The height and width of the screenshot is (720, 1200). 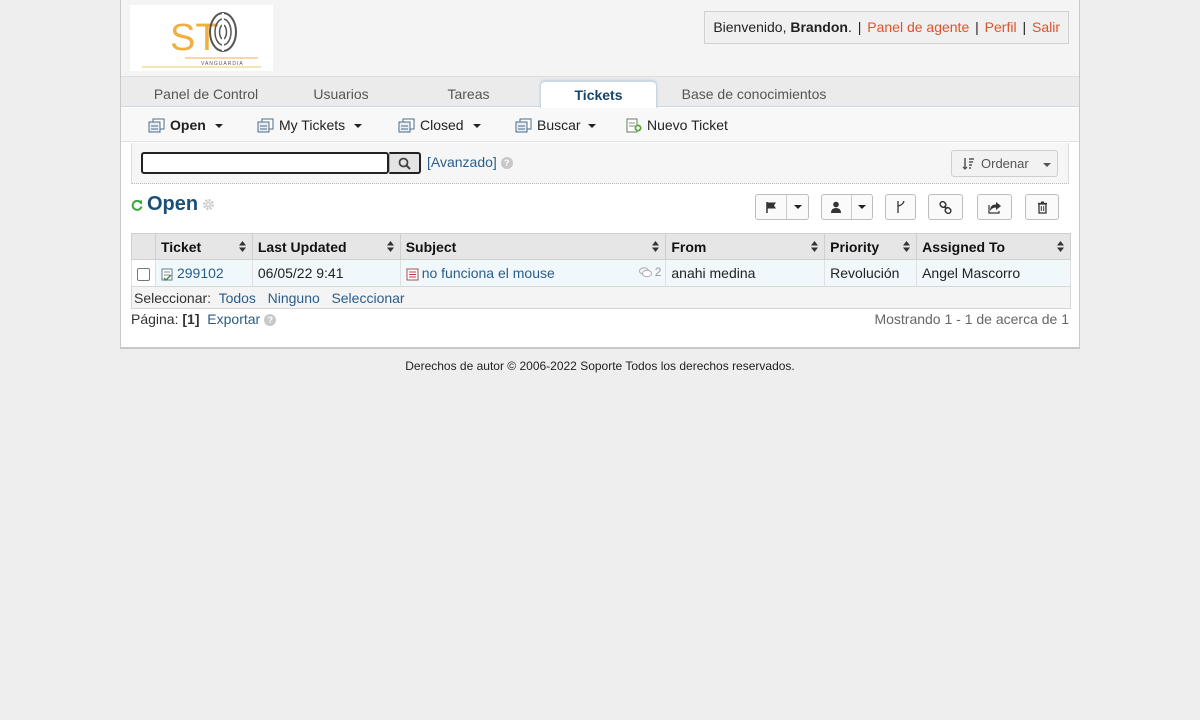 I want to click on row-checkbox, so click(x=143, y=274).